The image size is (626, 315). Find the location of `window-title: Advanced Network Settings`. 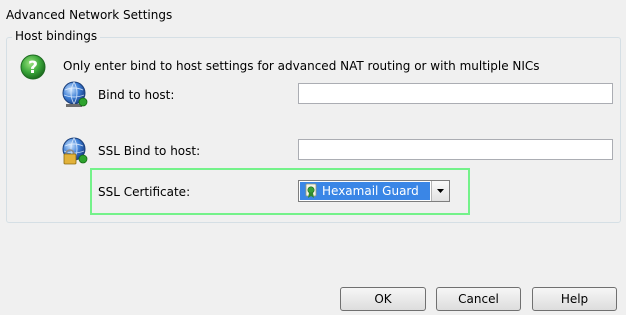

window-title: Advanced Network Settings is located at coordinates (89, 15).